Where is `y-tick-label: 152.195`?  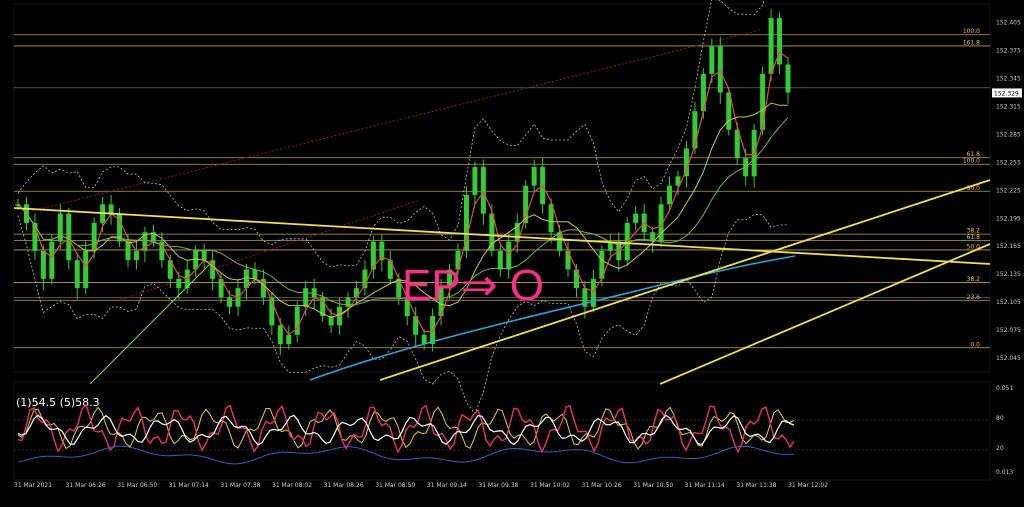 y-tick-label: 152.195 is located at coordinates (1008, 218).